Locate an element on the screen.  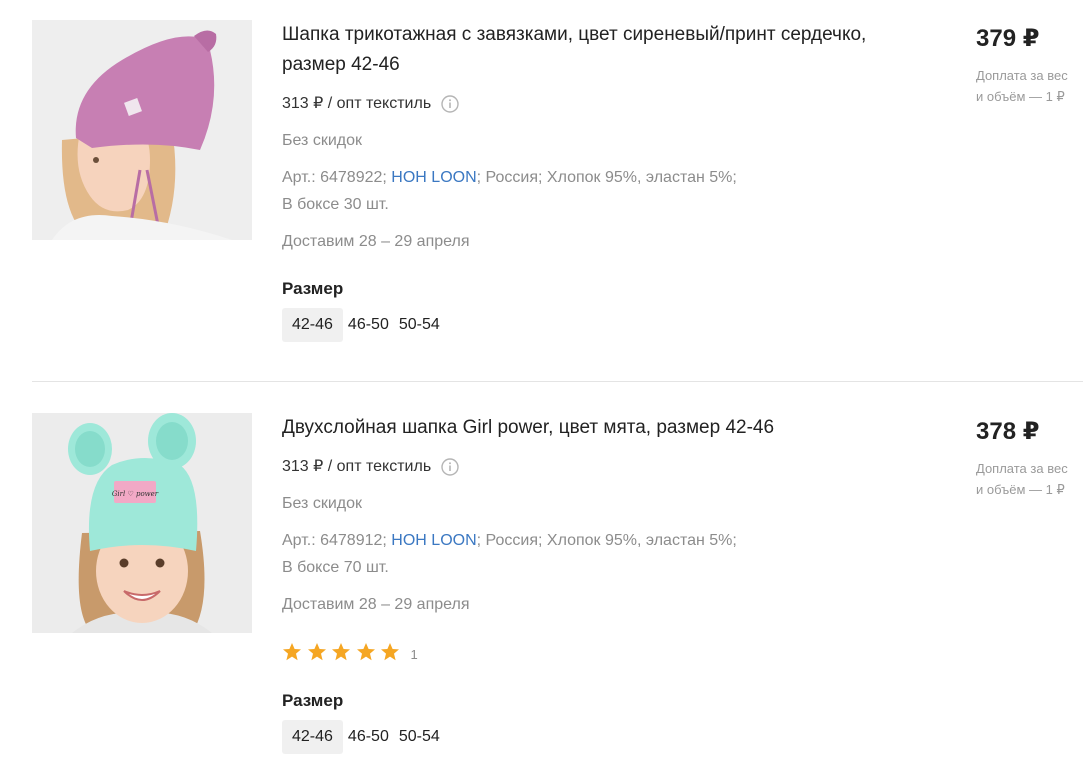
rating: 1 is located at coordinates (350, 651).